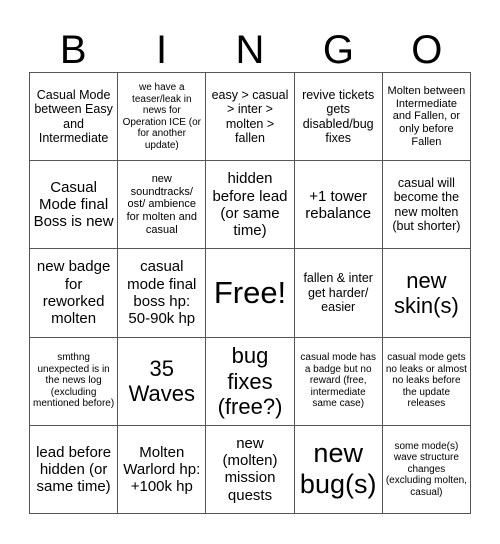 The image size is (500, 544). I want to click on bingo-cell: new badge for reworked molten, so click(74, 293).